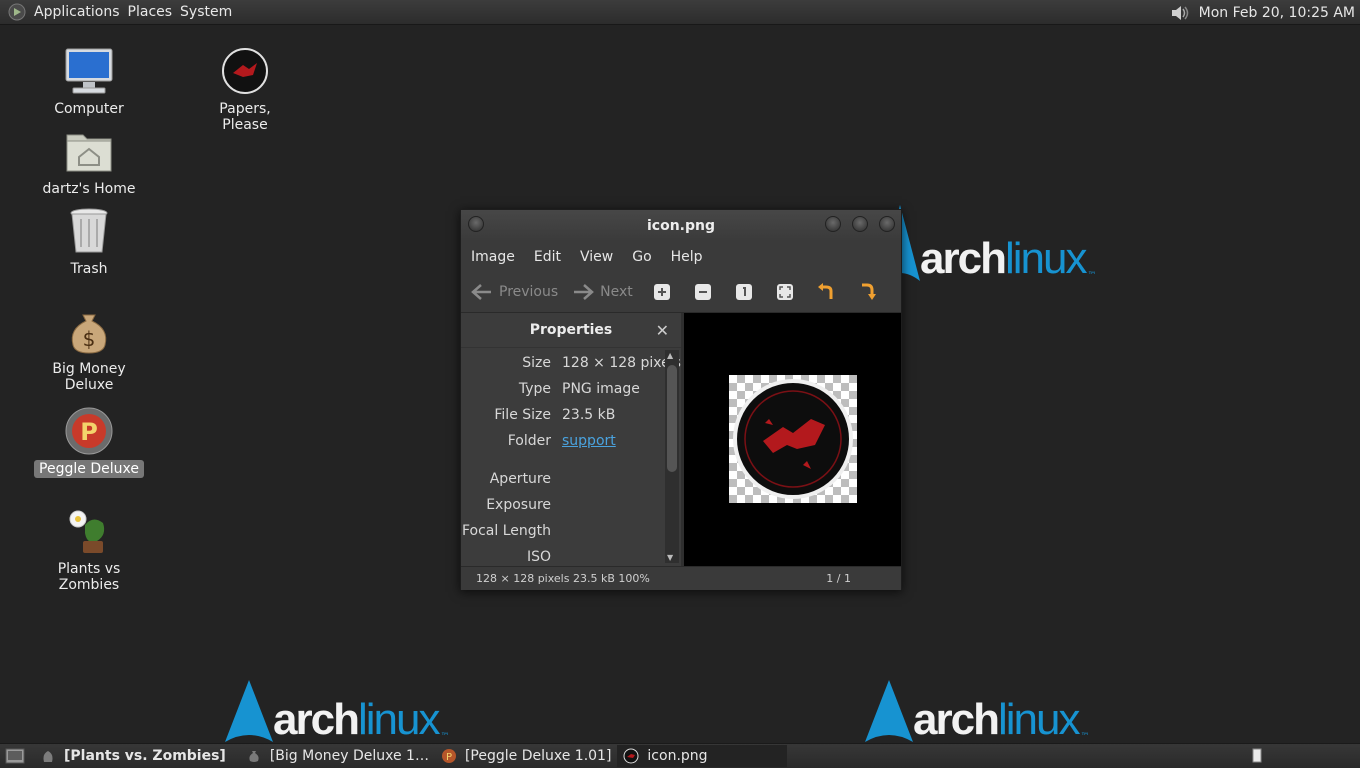  What do you see at coordinates (672, 418) in the screenshot?
I see `scroll-thumb` at bounding box center [672, 418].